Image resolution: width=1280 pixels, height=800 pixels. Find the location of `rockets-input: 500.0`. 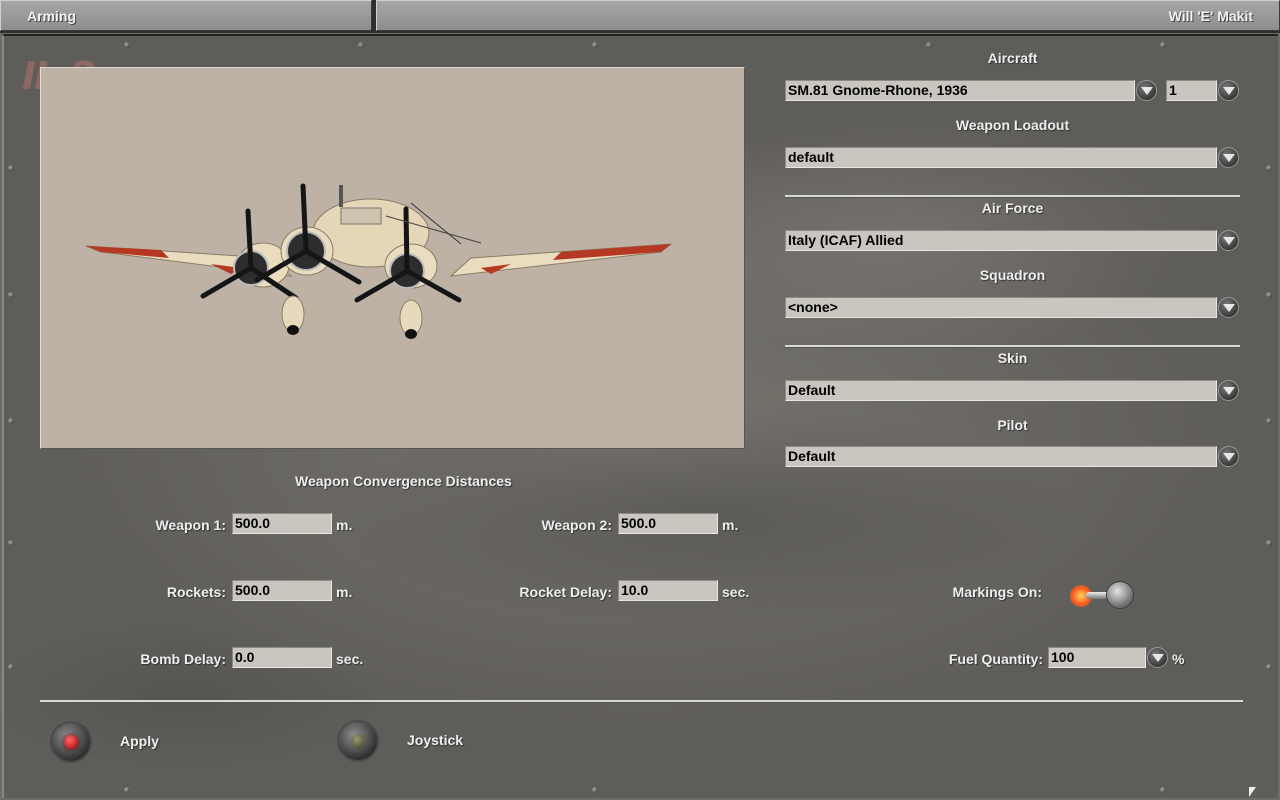

rockets-input: 500.0 is located at coordinates (282, 590).